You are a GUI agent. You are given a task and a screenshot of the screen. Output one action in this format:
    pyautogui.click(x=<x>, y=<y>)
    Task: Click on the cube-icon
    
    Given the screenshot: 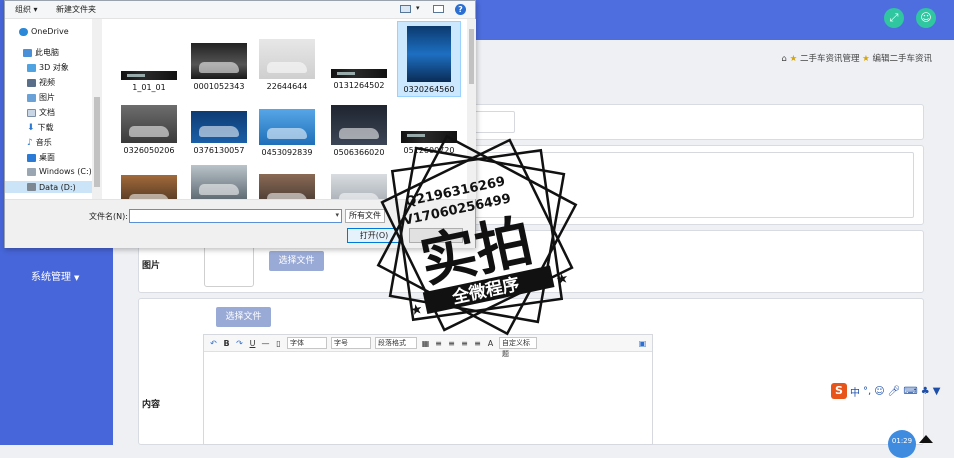 What is the action you would take?
    pyautogui.click(x=31, y=67)
    